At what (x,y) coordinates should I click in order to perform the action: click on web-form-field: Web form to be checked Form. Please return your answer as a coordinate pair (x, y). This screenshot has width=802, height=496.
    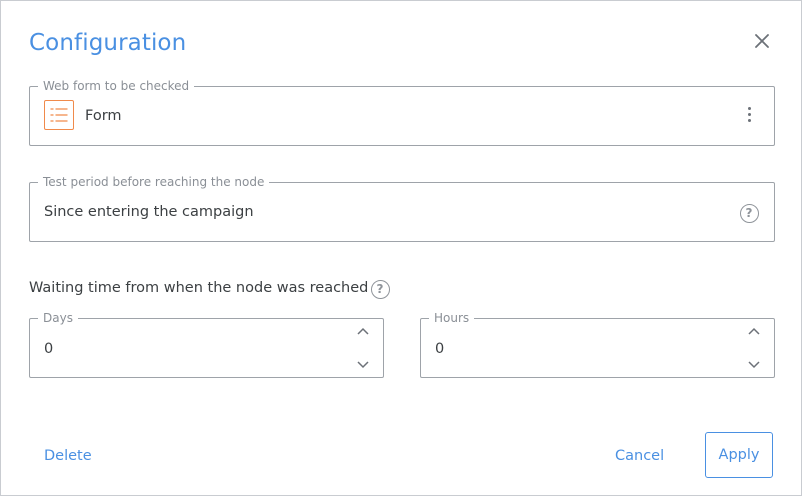
    Looking at the image, I should click on (402, 112).